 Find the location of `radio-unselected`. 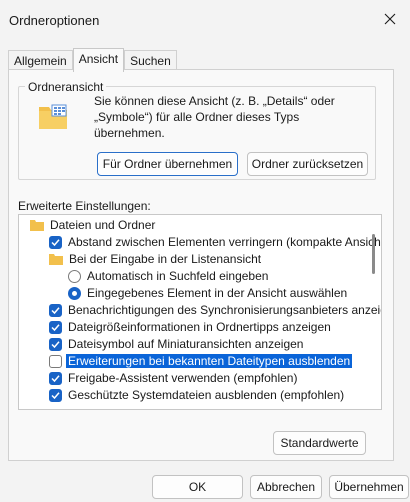

radio-unselected is located at coordinates (74, 276).